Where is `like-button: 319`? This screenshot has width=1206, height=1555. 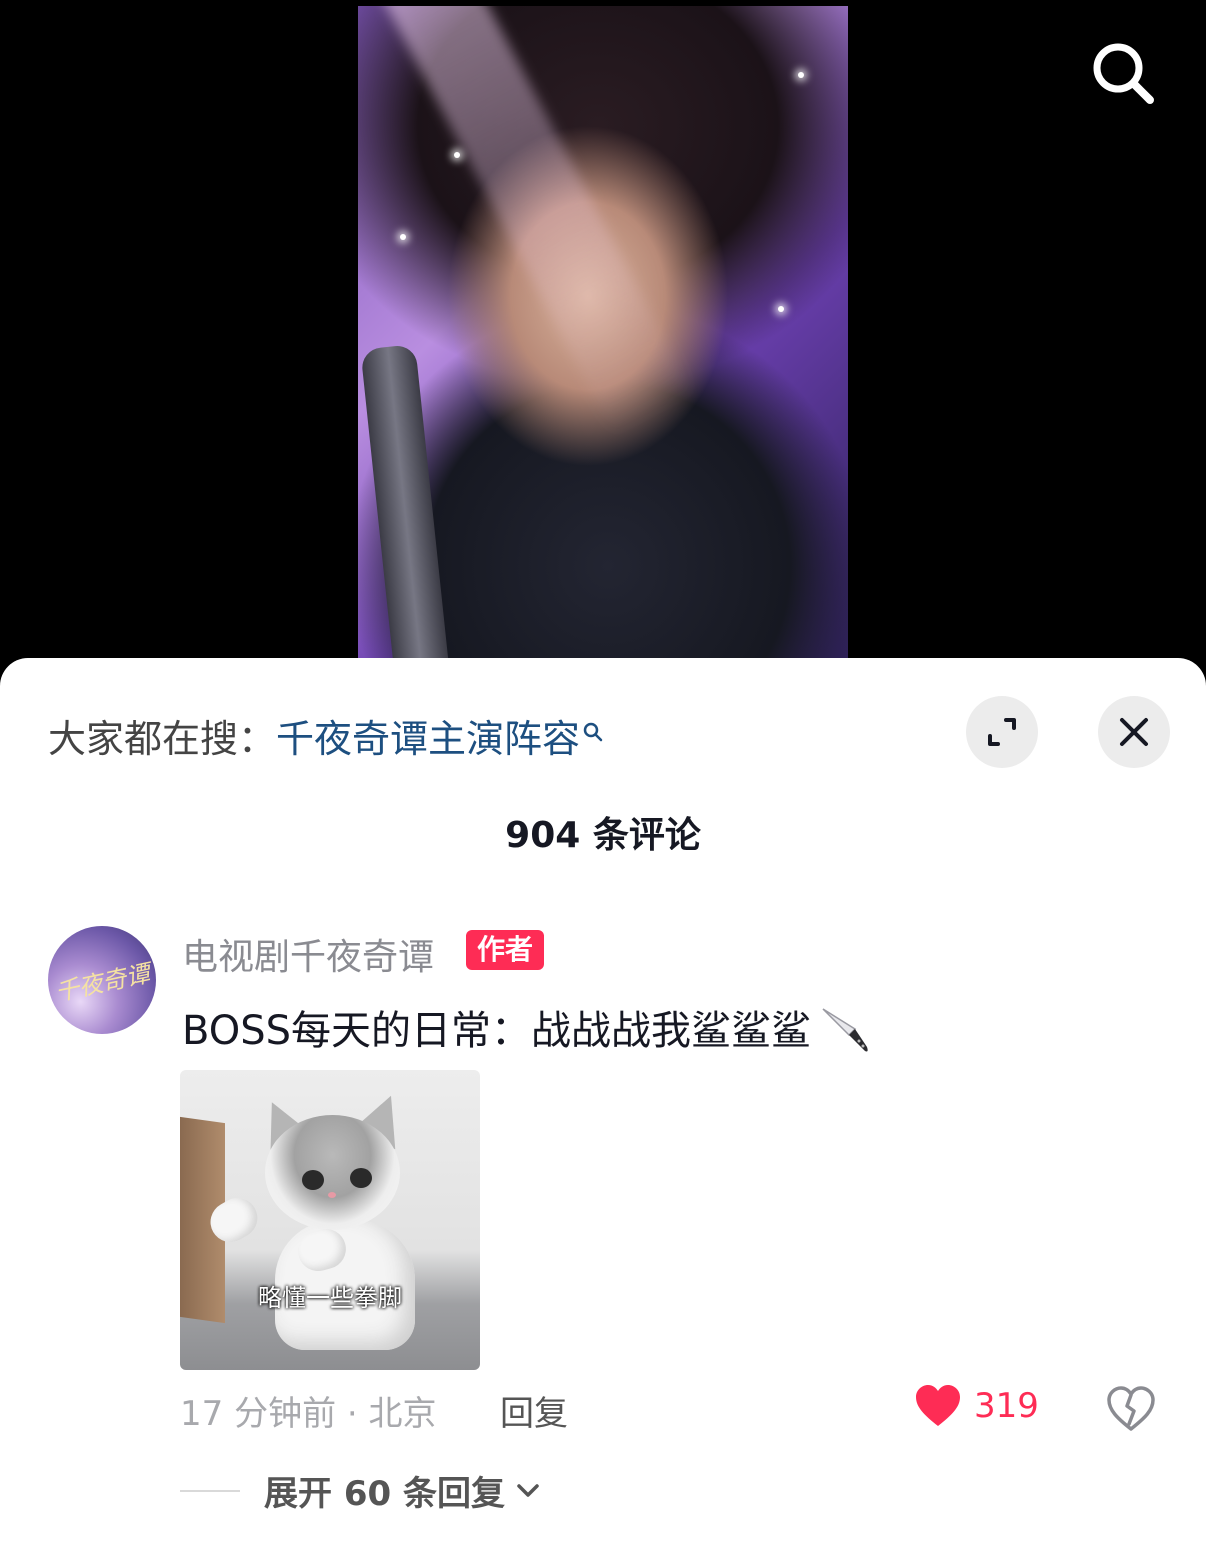
like-button: 319 is located at coordinates (976, 1406).